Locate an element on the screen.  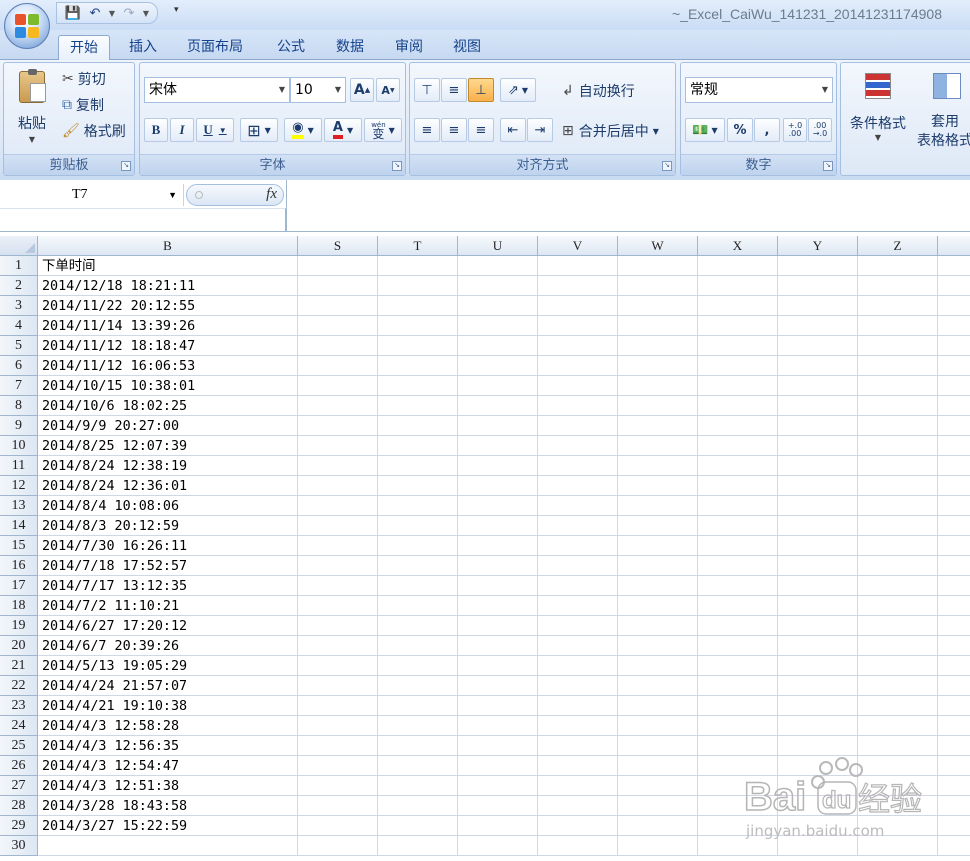
row-header: 30 is located at coordinates (19, 846).